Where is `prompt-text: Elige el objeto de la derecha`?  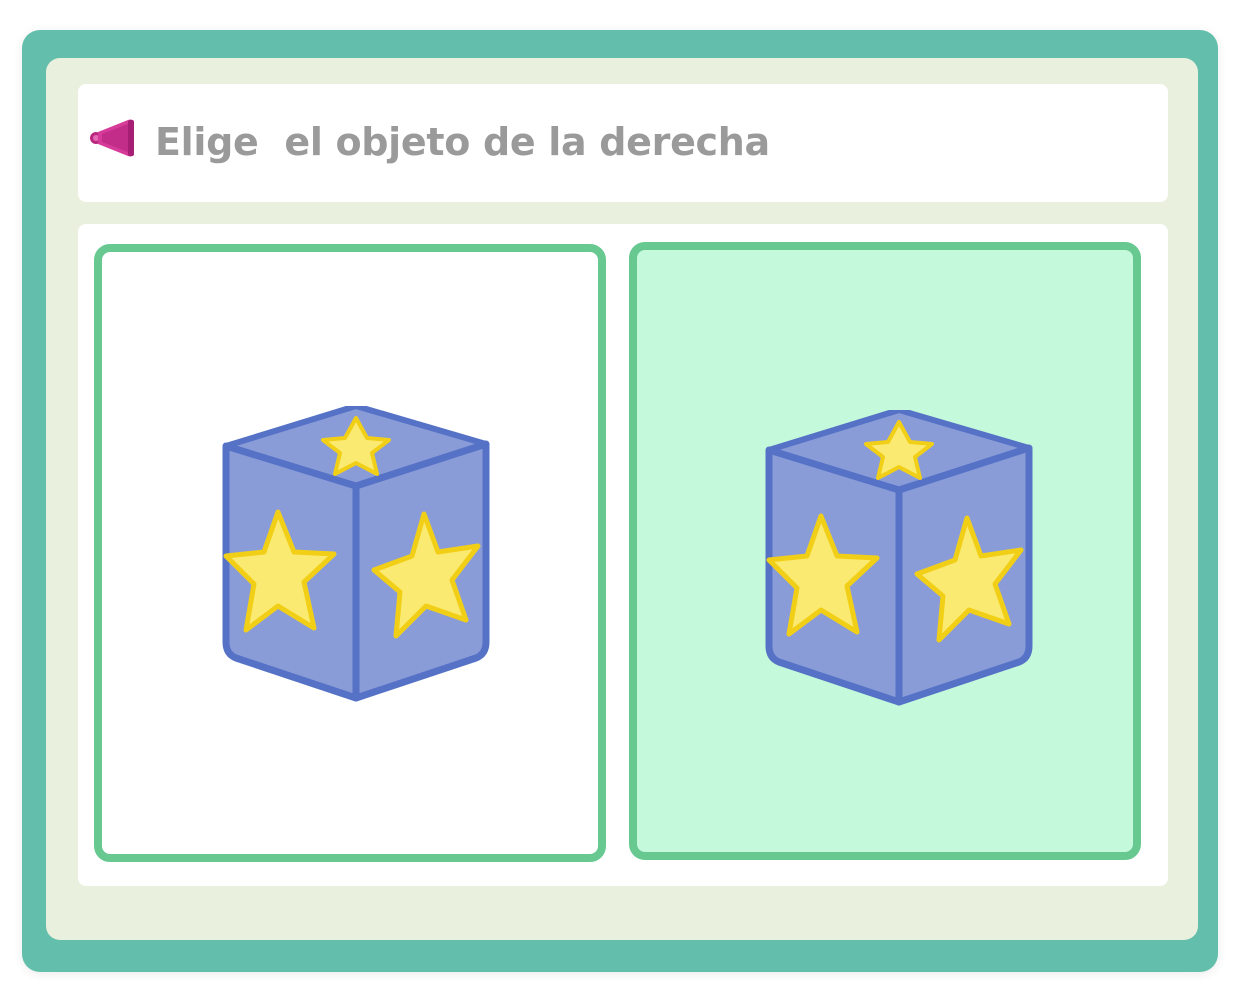
prompt-text: Elige el objeto de la derecha is located at coordinates (462, 142).